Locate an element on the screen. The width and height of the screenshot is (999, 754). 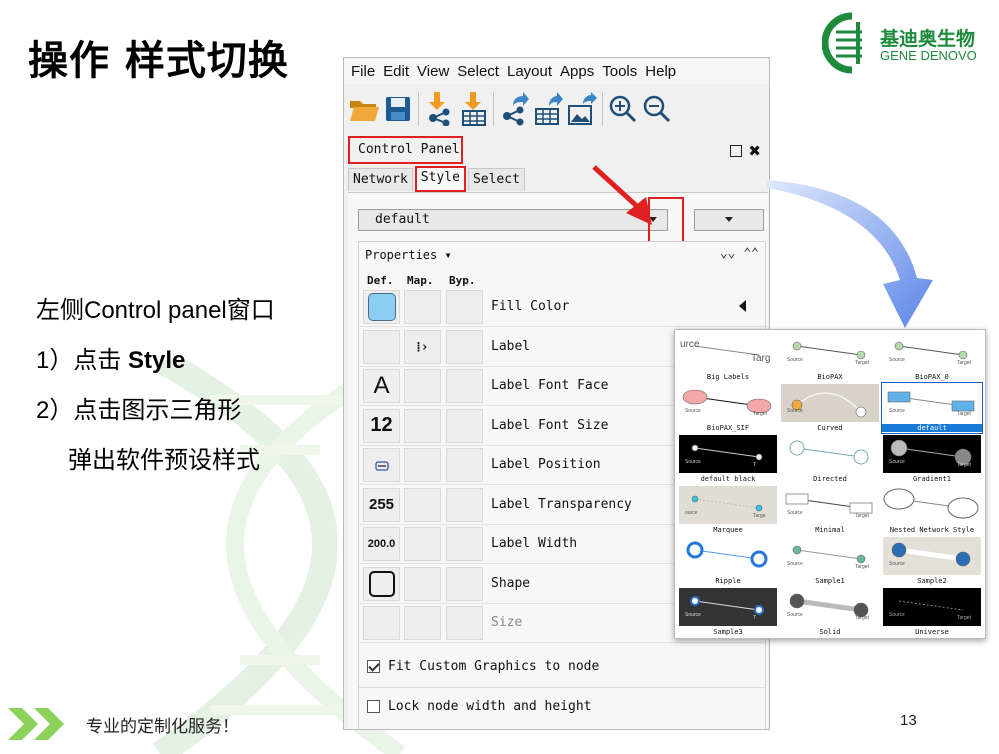
properties-dropdown: Properties ▾ is located at coordinates (408, 255).